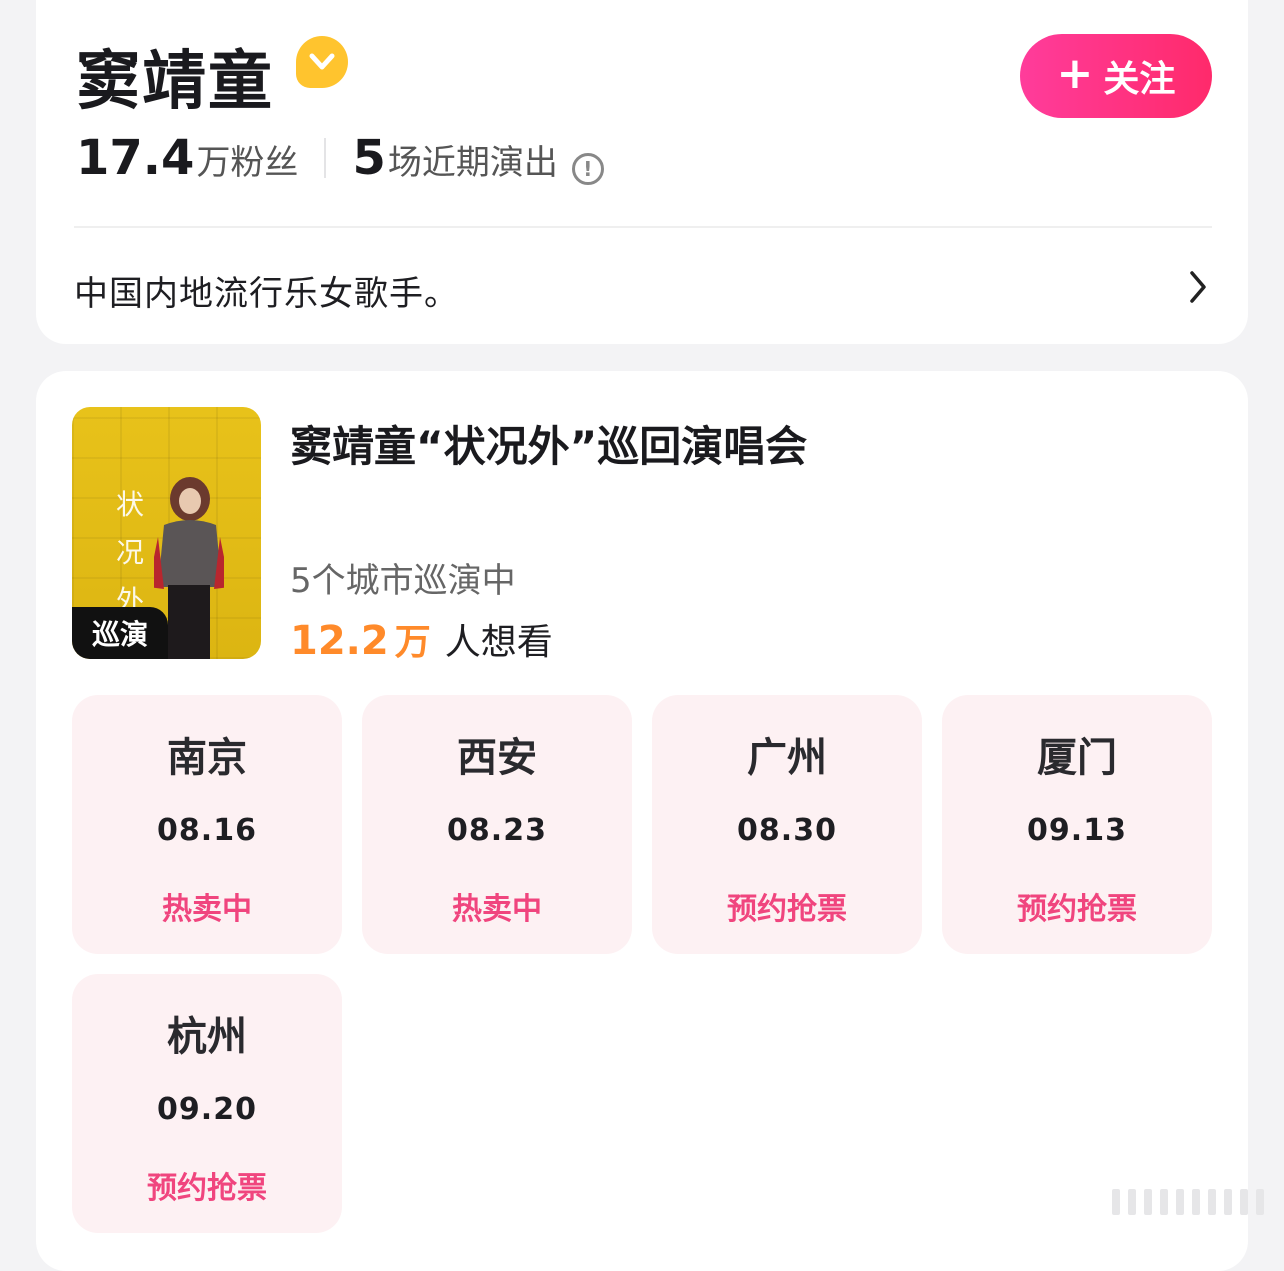  I want to click on poster-badge: 巡演, so click(120, 633).